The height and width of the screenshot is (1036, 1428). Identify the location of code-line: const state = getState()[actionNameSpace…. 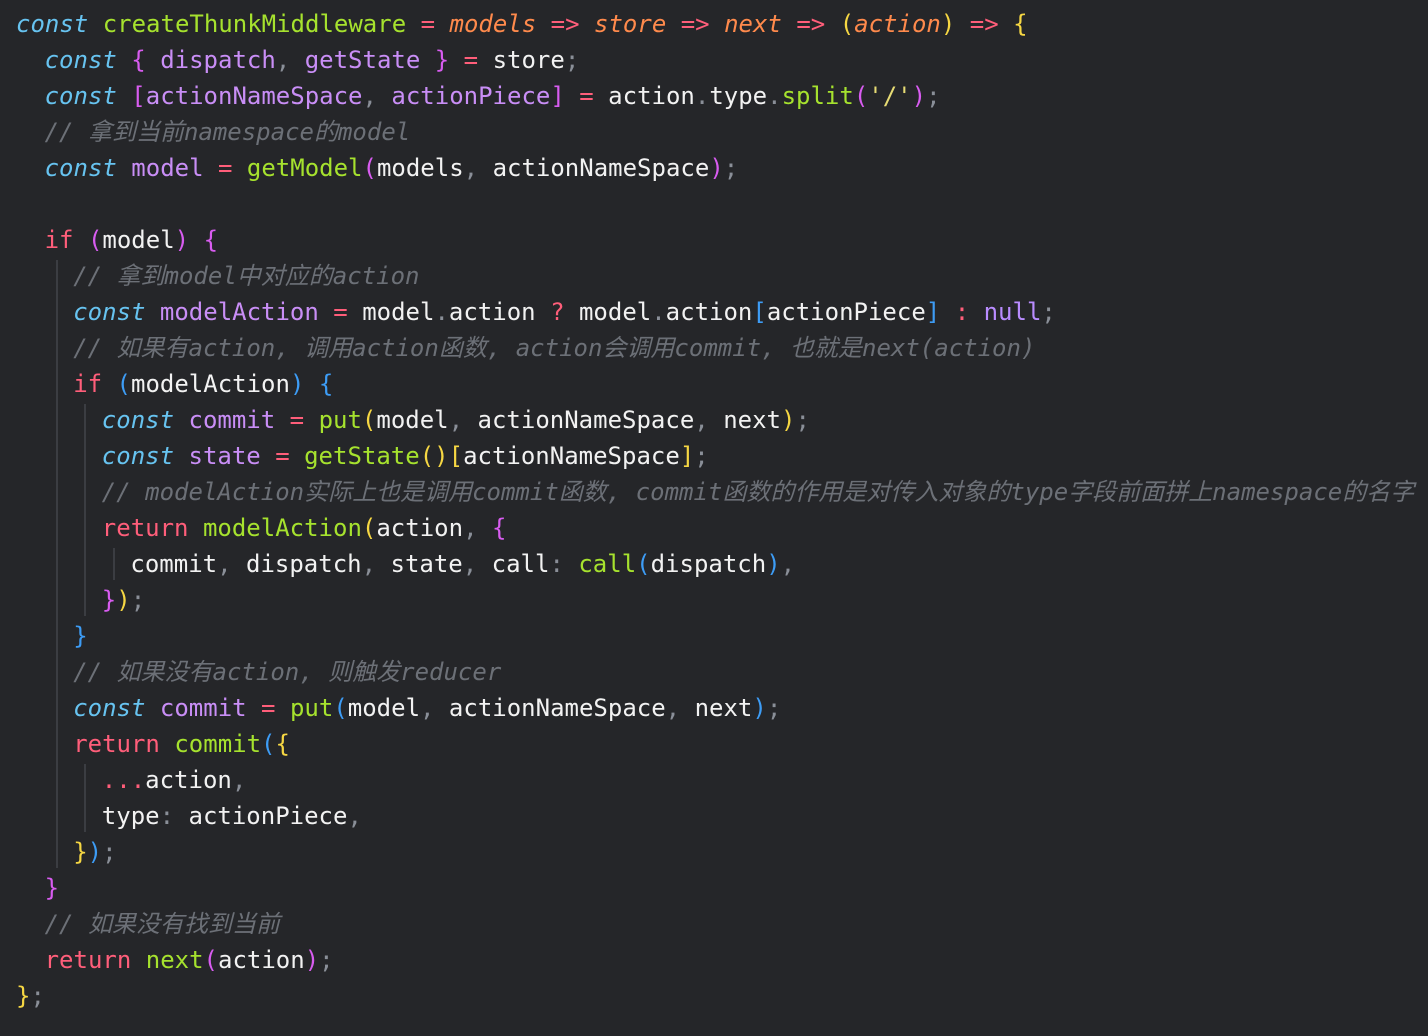
(405, 456).